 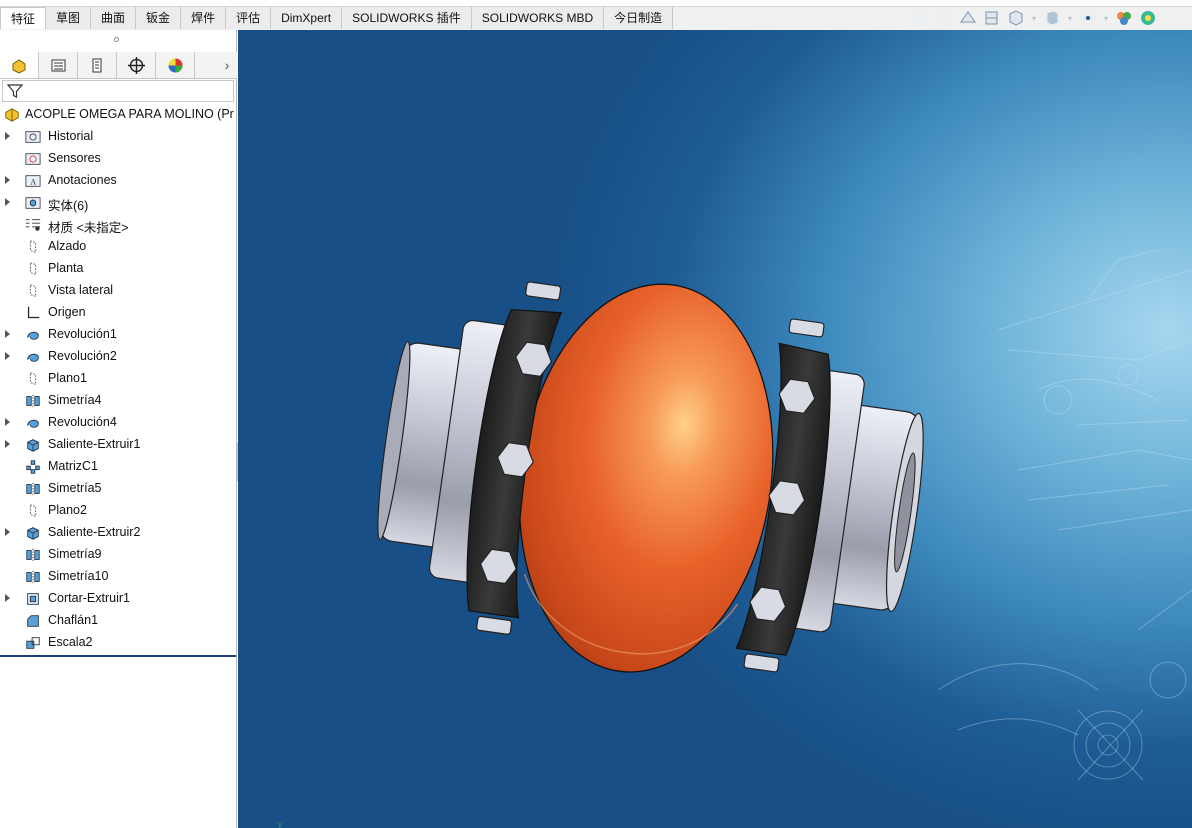 I want to click on tree-item-label: Revolución1, so click(x=82, y=334).